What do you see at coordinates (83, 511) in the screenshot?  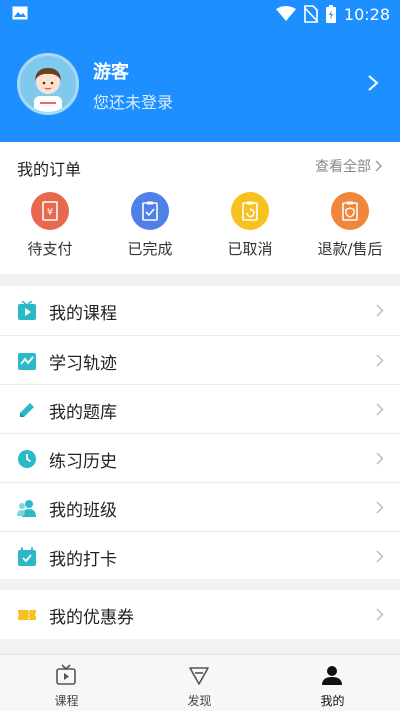 I see `menu-item-label: 我的班级` at bounding box center [83, 511].